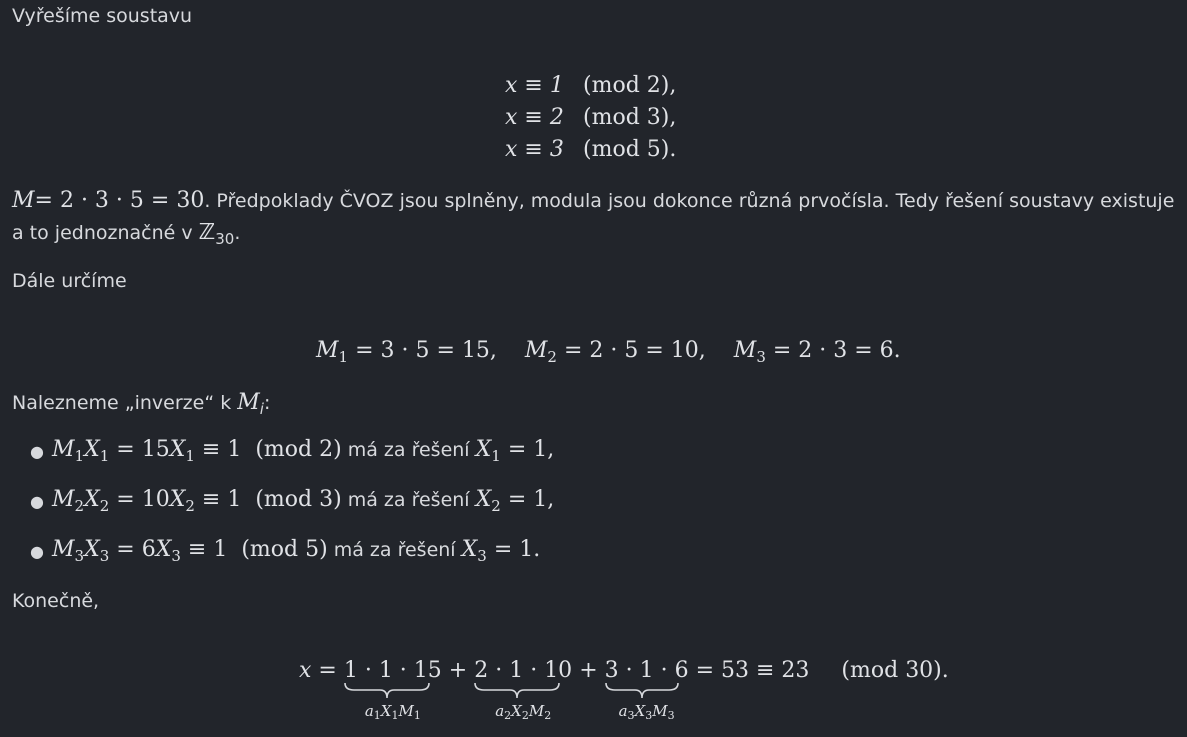  What do you see at coordinates (23, 200) in the screenshot?
I see `modulus-symbol: M` at bounding box center [23, 200].